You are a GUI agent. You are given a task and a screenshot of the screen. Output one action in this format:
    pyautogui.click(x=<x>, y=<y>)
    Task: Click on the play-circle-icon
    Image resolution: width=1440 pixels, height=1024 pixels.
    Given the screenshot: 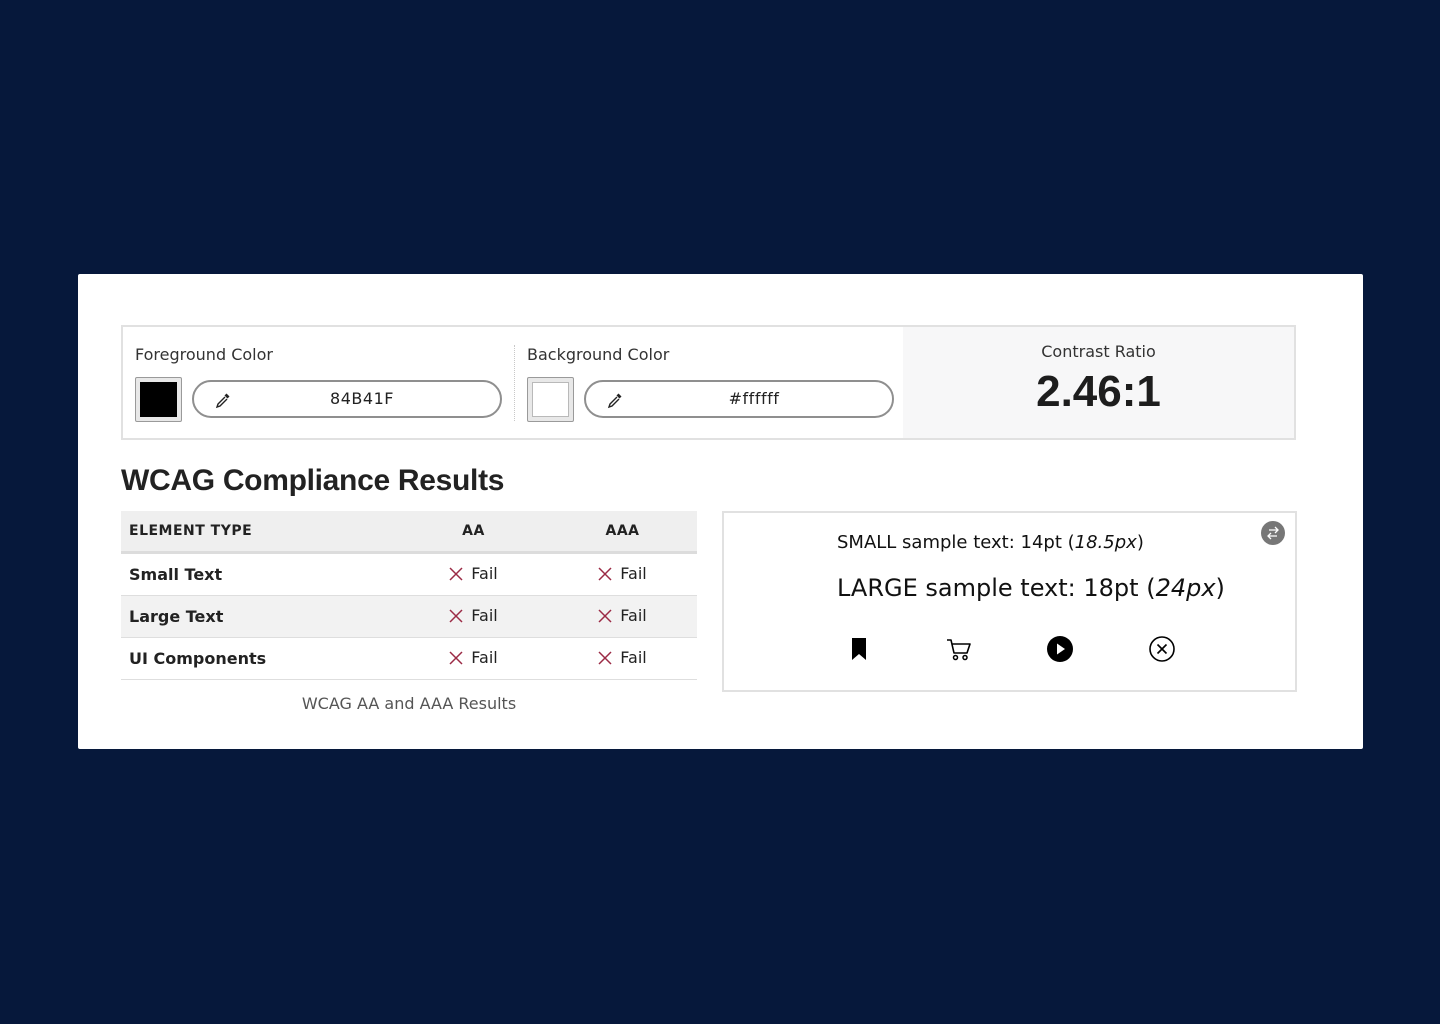 What is the action you would take?
    pyautogui.click(x=1060, y=649)
    